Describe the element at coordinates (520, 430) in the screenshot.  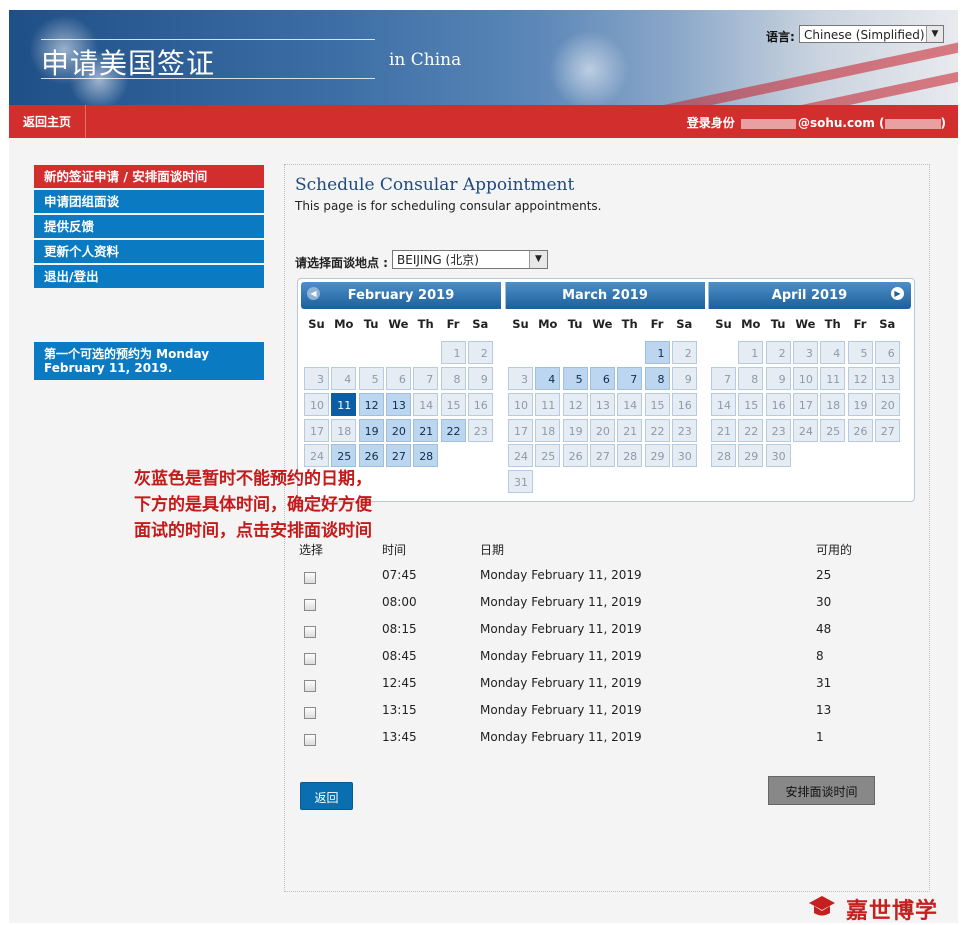
I see `calendar-day: 17` at that location.